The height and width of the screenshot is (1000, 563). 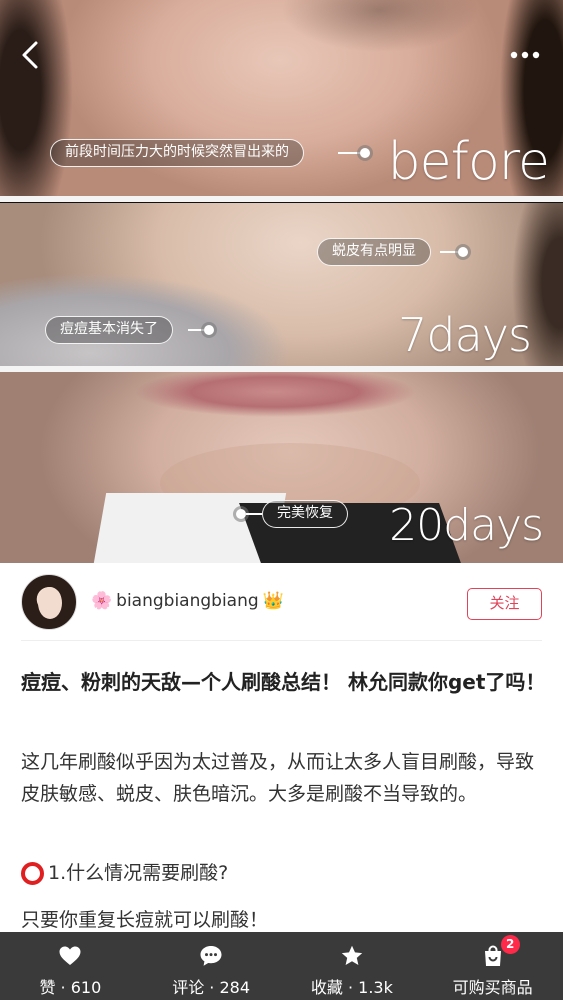 I want to click on cart-count-badge: 2, so click(x=510, y=944).